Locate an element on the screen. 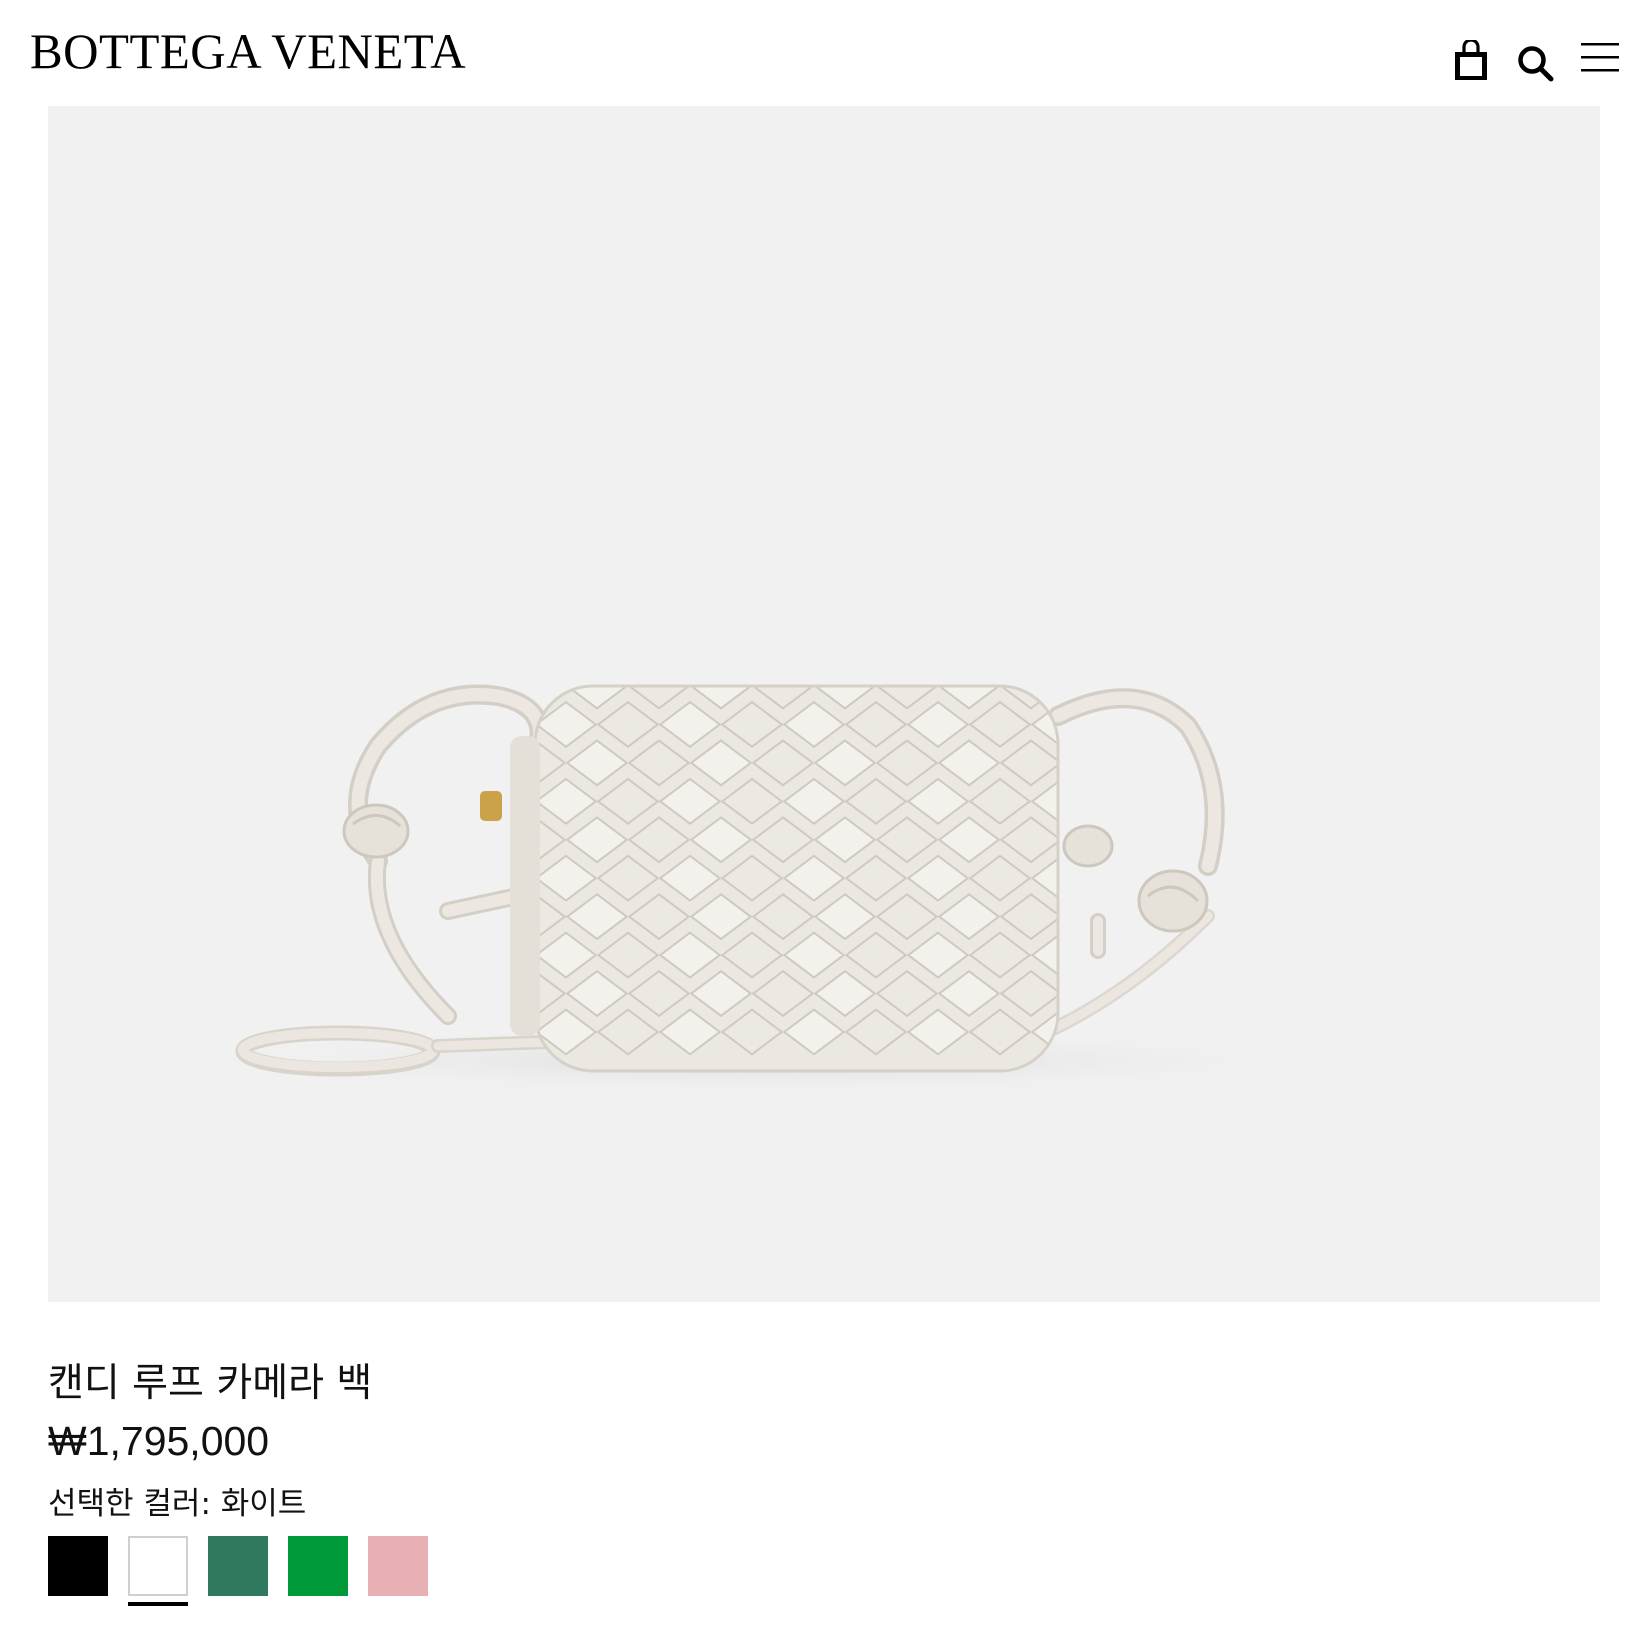 This screenshot has height=1636, width=1640. selected-color-text: 선택한 컬러: 화이트 is located at coordinates (177, 1500).